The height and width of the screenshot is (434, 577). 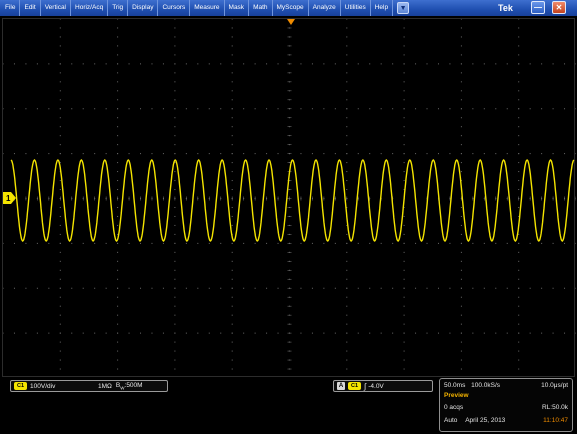 I want to click on sample-rate: 100.0kS/s, so click(x=486, y=385).